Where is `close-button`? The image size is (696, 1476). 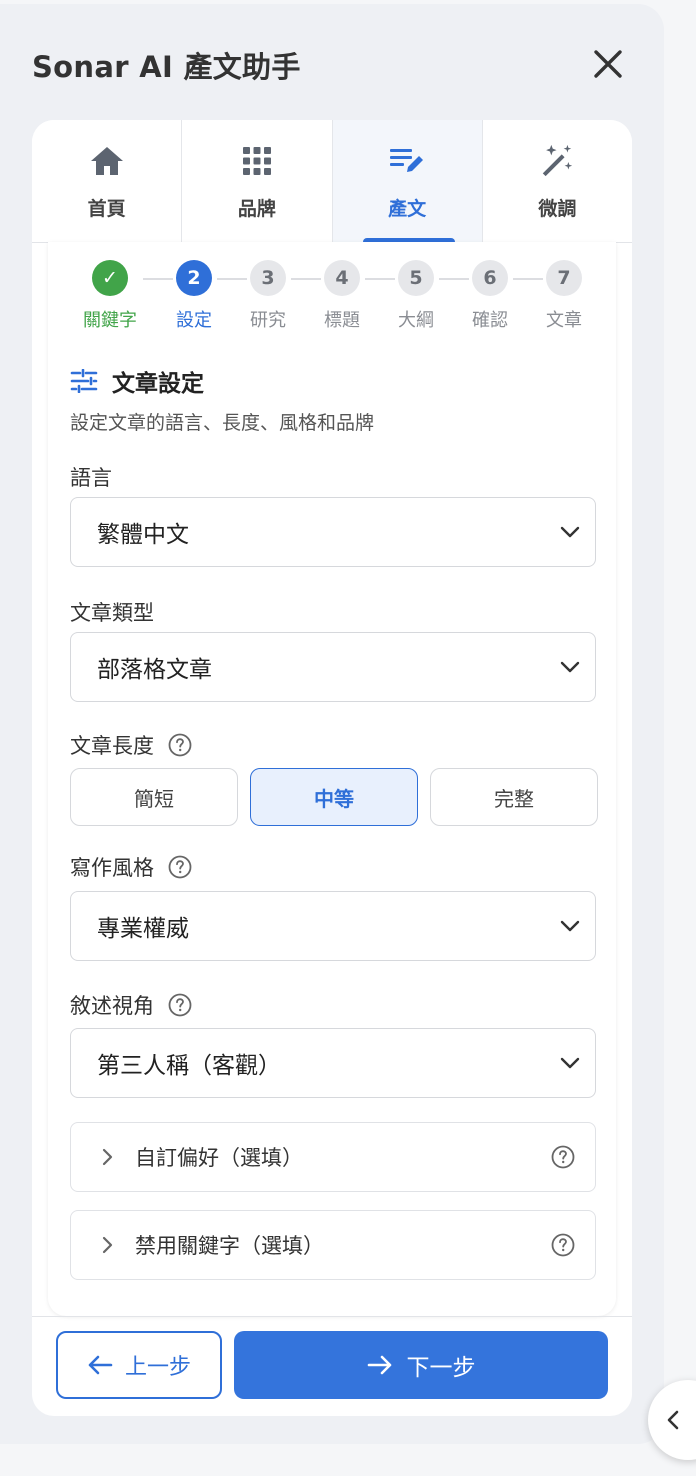 close-button is located at coordinates (608, 64).